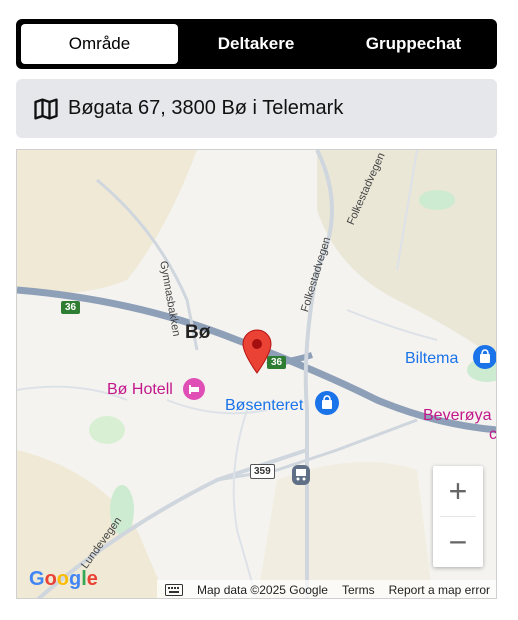 This screenshot has height=620, width=518. Describe the element at coordinates (439, 590) in the screenshot. I see `report-error-link: Report a map error` at that location.